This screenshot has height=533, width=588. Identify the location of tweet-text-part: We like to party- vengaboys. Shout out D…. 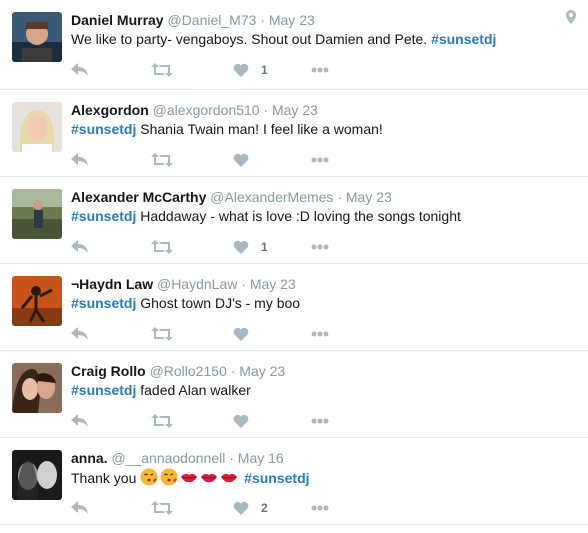
(251, 39).